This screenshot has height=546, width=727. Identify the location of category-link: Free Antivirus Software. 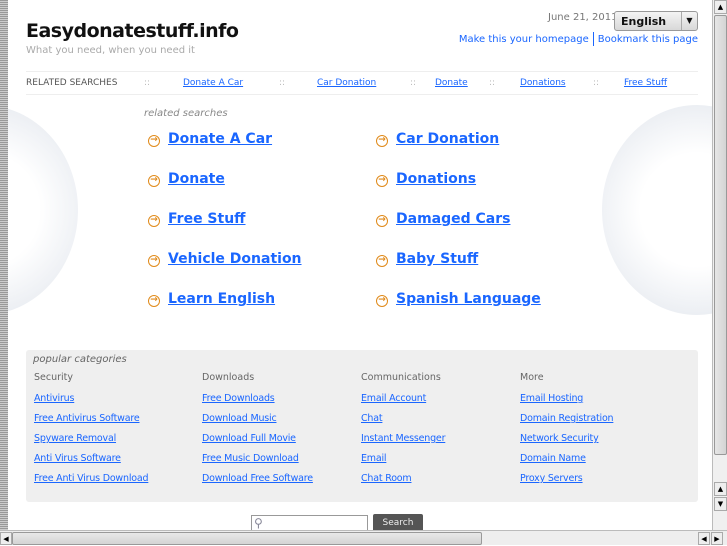
(91, 419).